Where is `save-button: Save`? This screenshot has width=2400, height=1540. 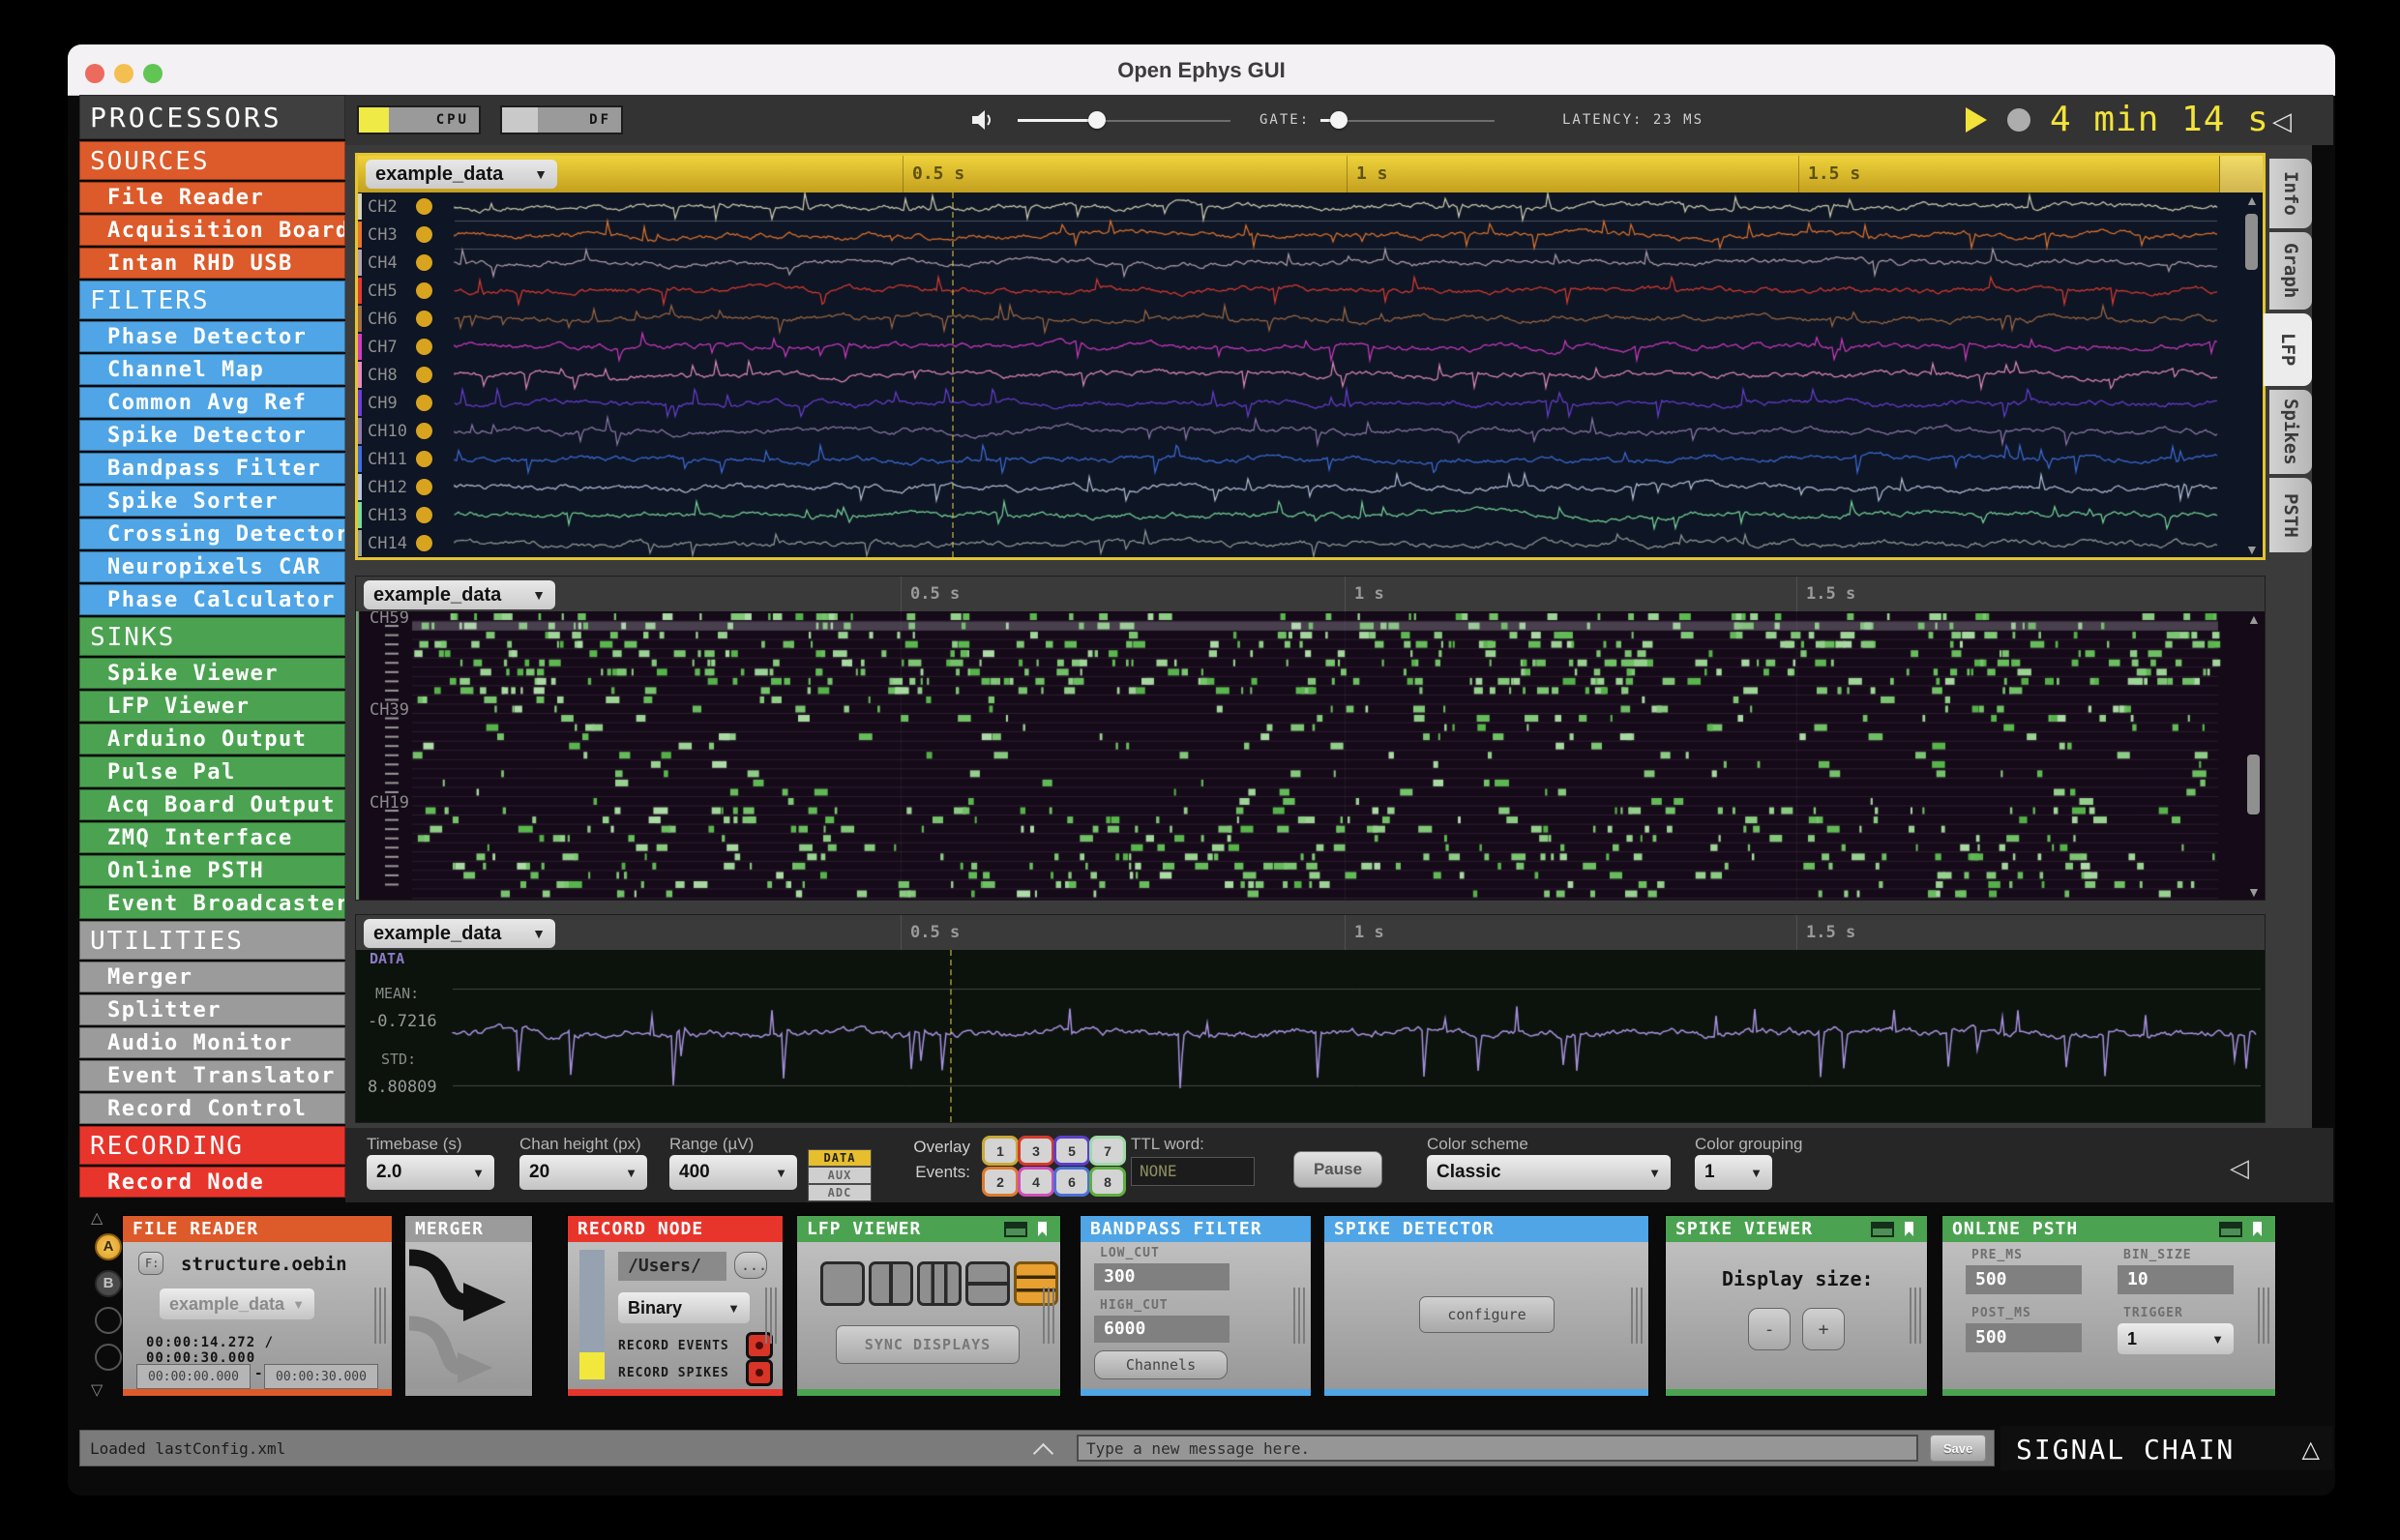
save-button: Save is located at coordinates (1958, 1448).